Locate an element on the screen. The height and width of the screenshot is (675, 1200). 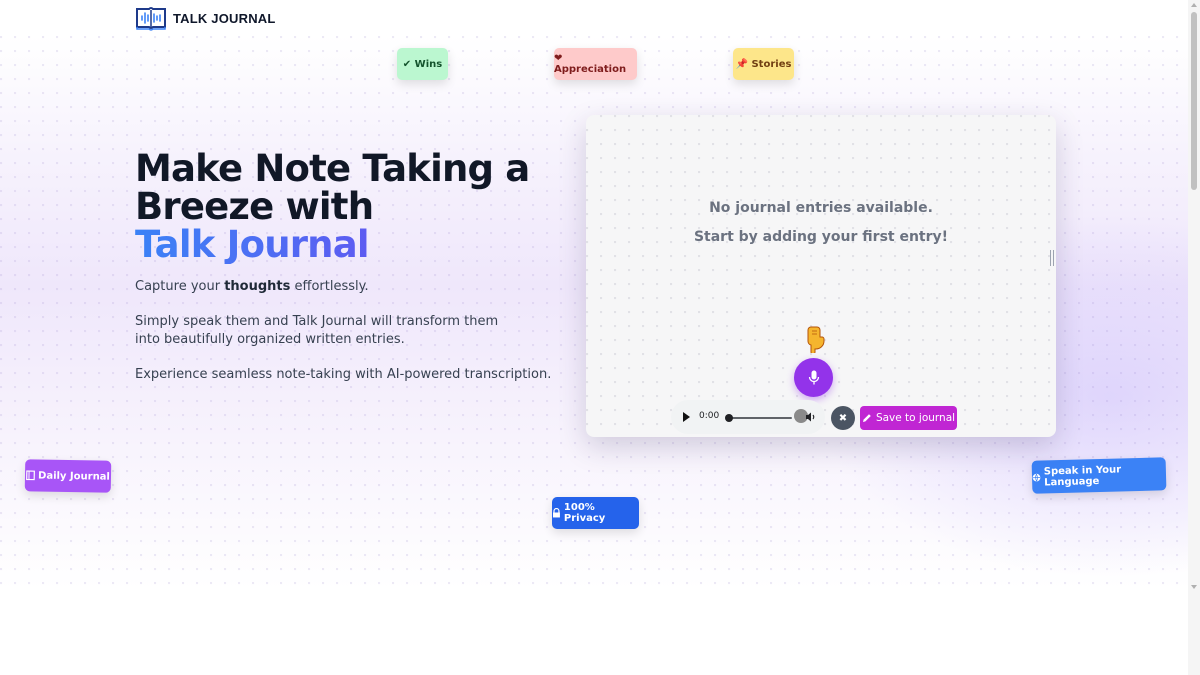
scrollbar-thumb is located at coordinates (1194, 101).